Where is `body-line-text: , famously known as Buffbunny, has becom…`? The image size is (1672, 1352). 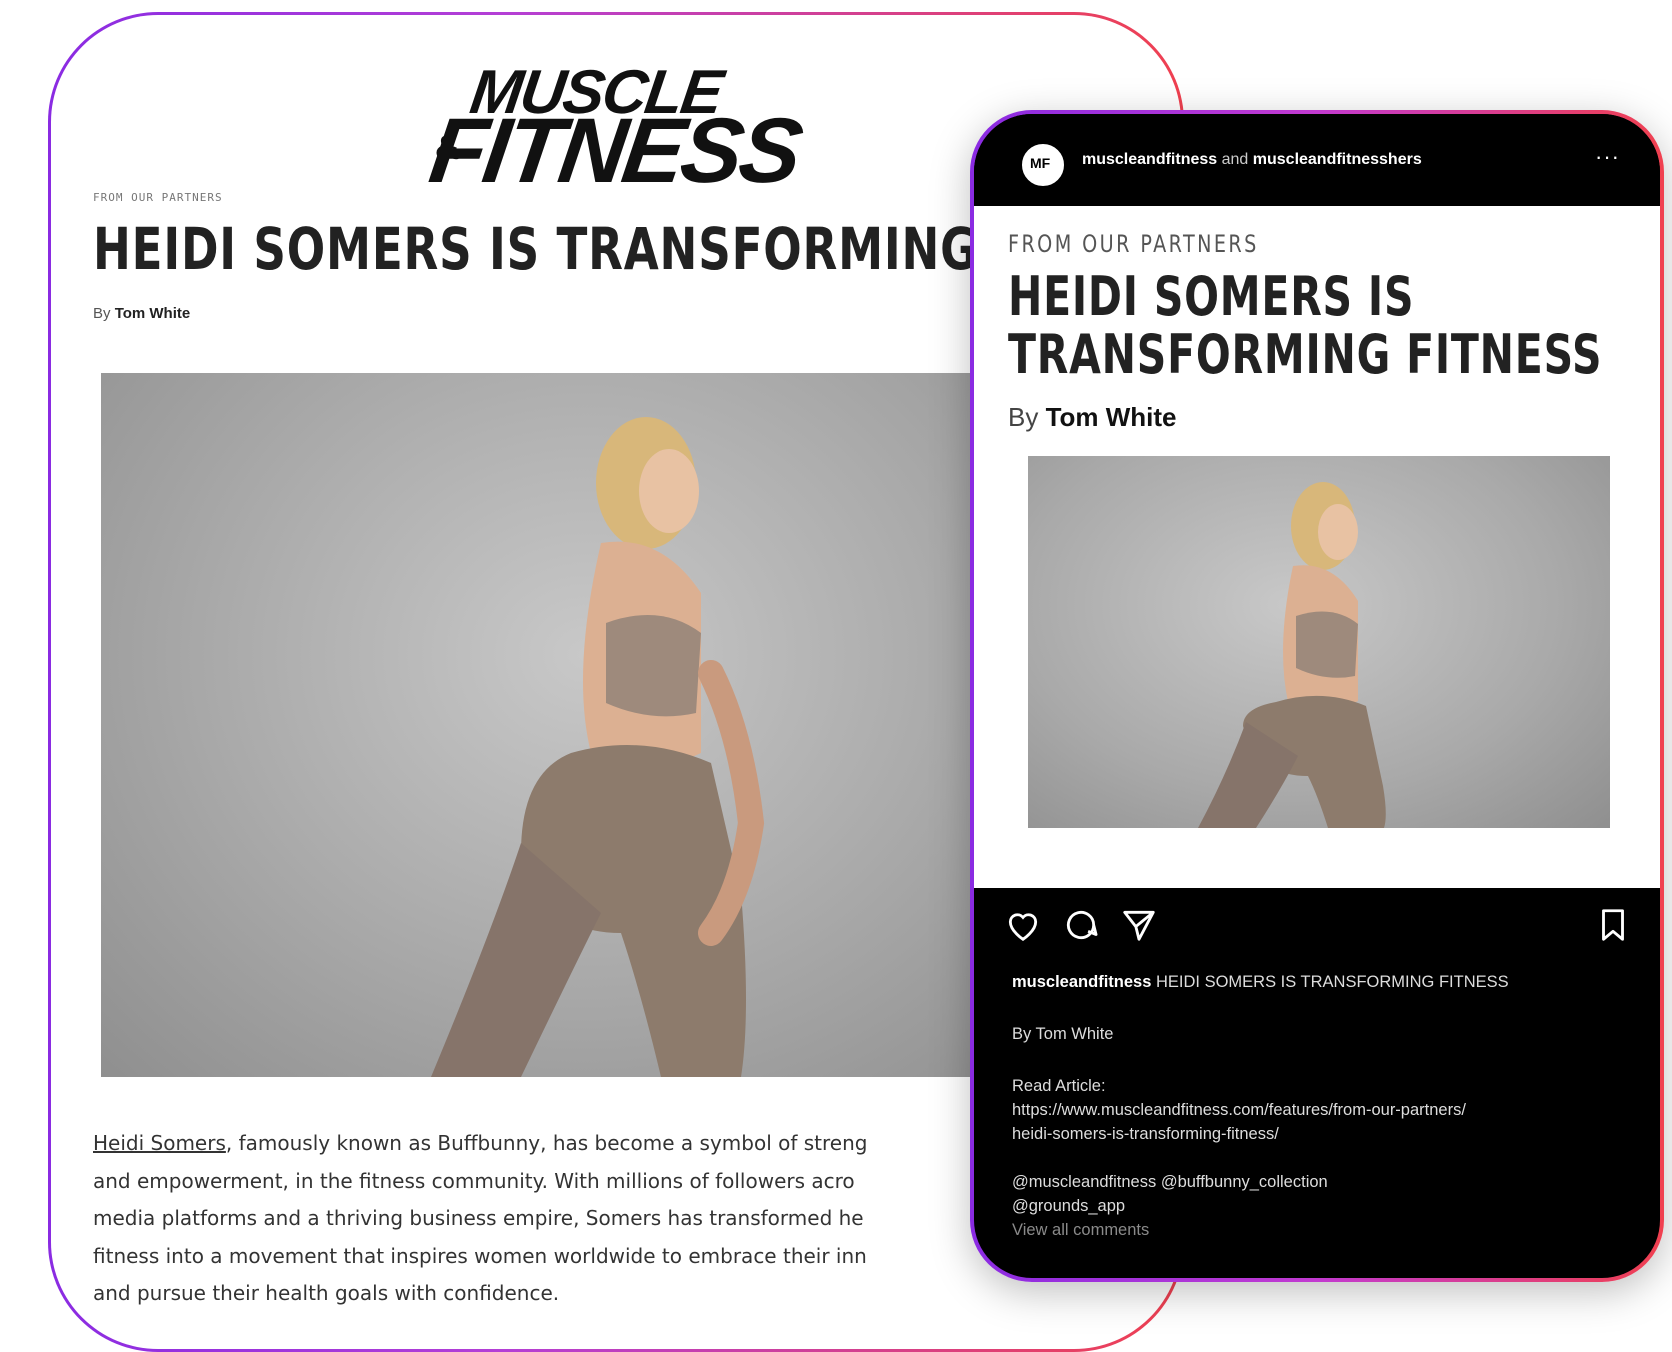
body-line-text: , famously known as Buffbunny, has becom… is located at coordinates (546, 1143).